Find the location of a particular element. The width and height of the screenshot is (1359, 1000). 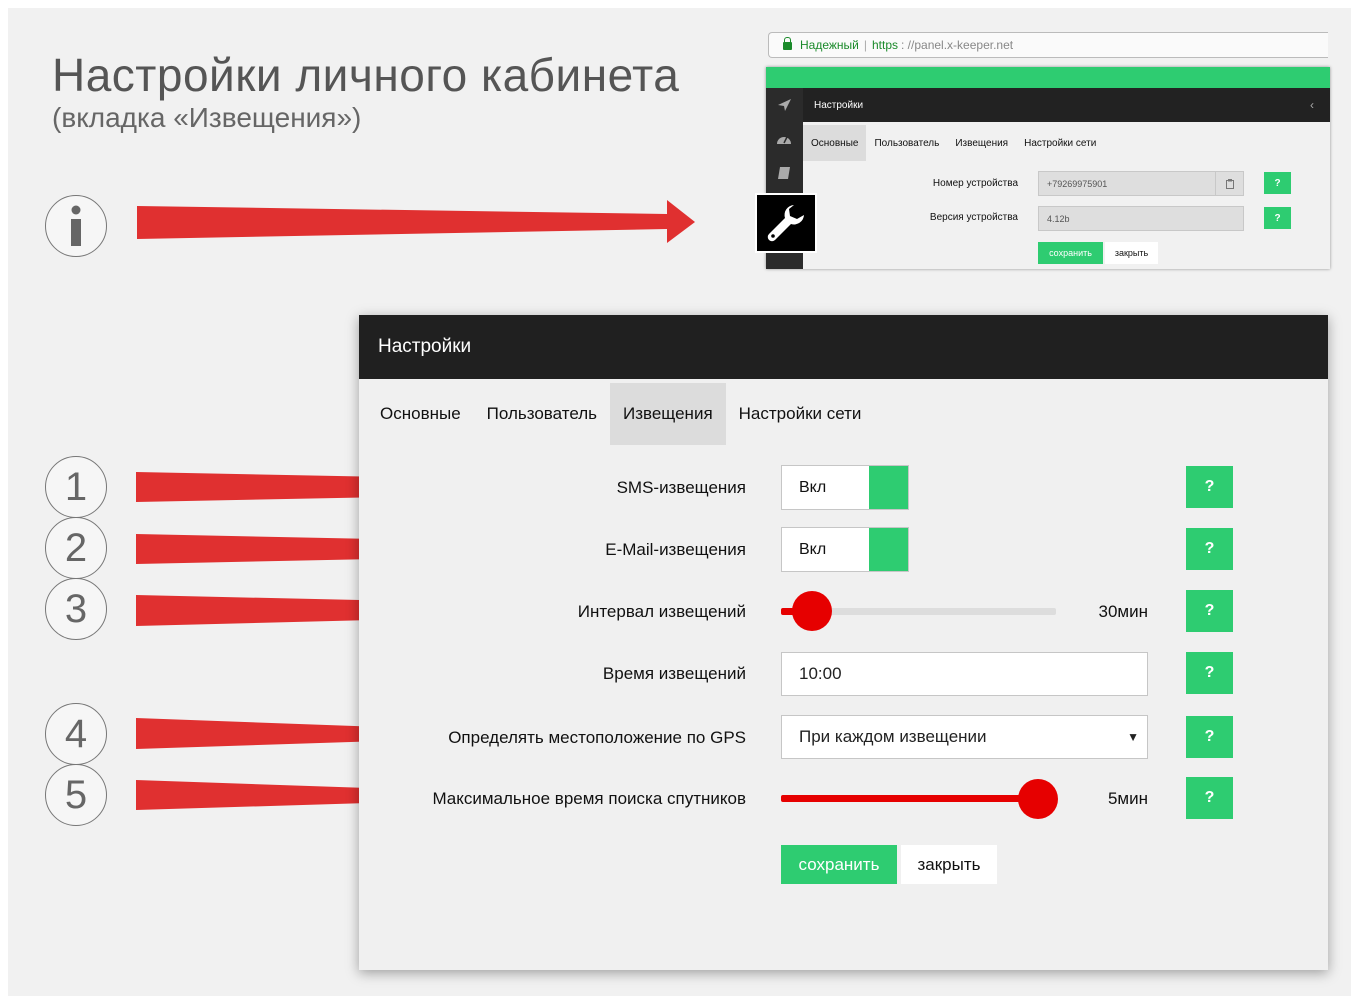

mini-tab-notifications: Извещения is located at coordinates (981, 143).